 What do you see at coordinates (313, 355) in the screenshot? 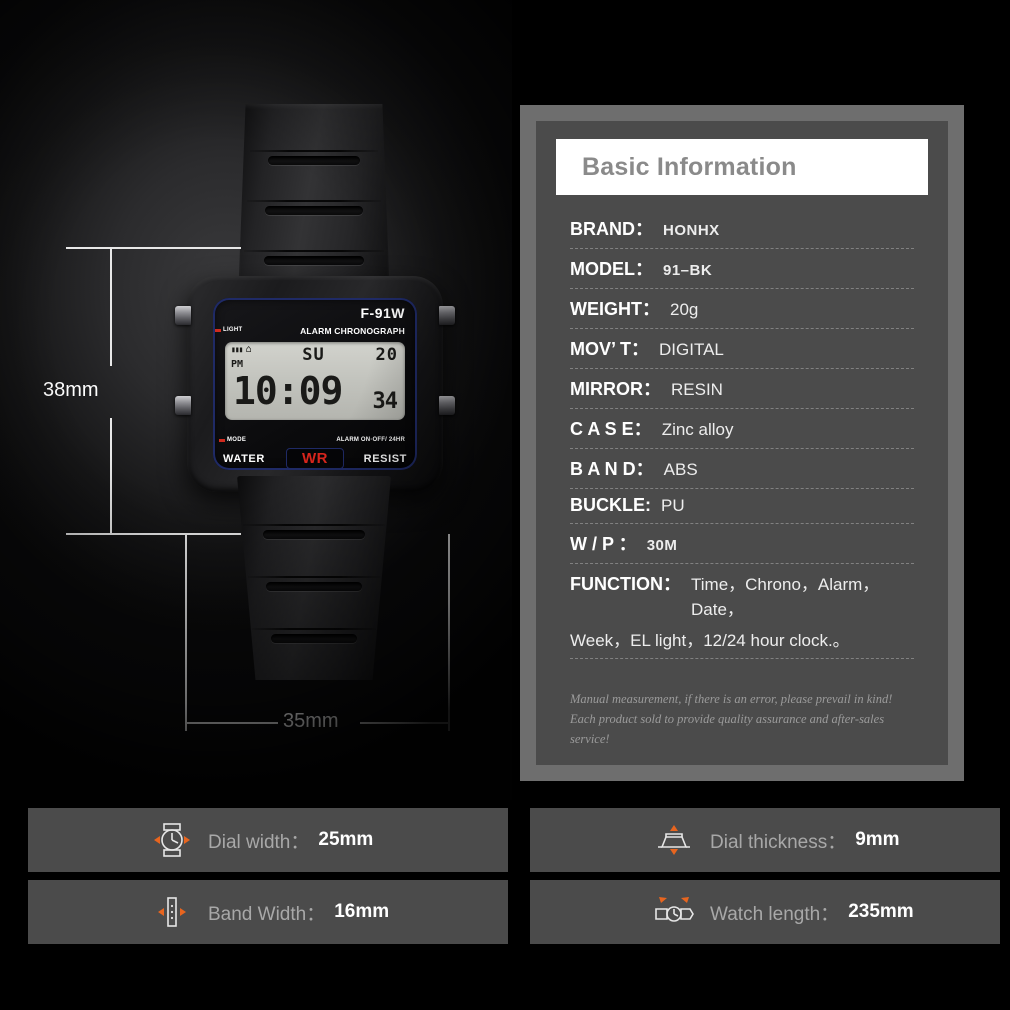
I see `lcd-day: SU` at bounding box center [313, 355].